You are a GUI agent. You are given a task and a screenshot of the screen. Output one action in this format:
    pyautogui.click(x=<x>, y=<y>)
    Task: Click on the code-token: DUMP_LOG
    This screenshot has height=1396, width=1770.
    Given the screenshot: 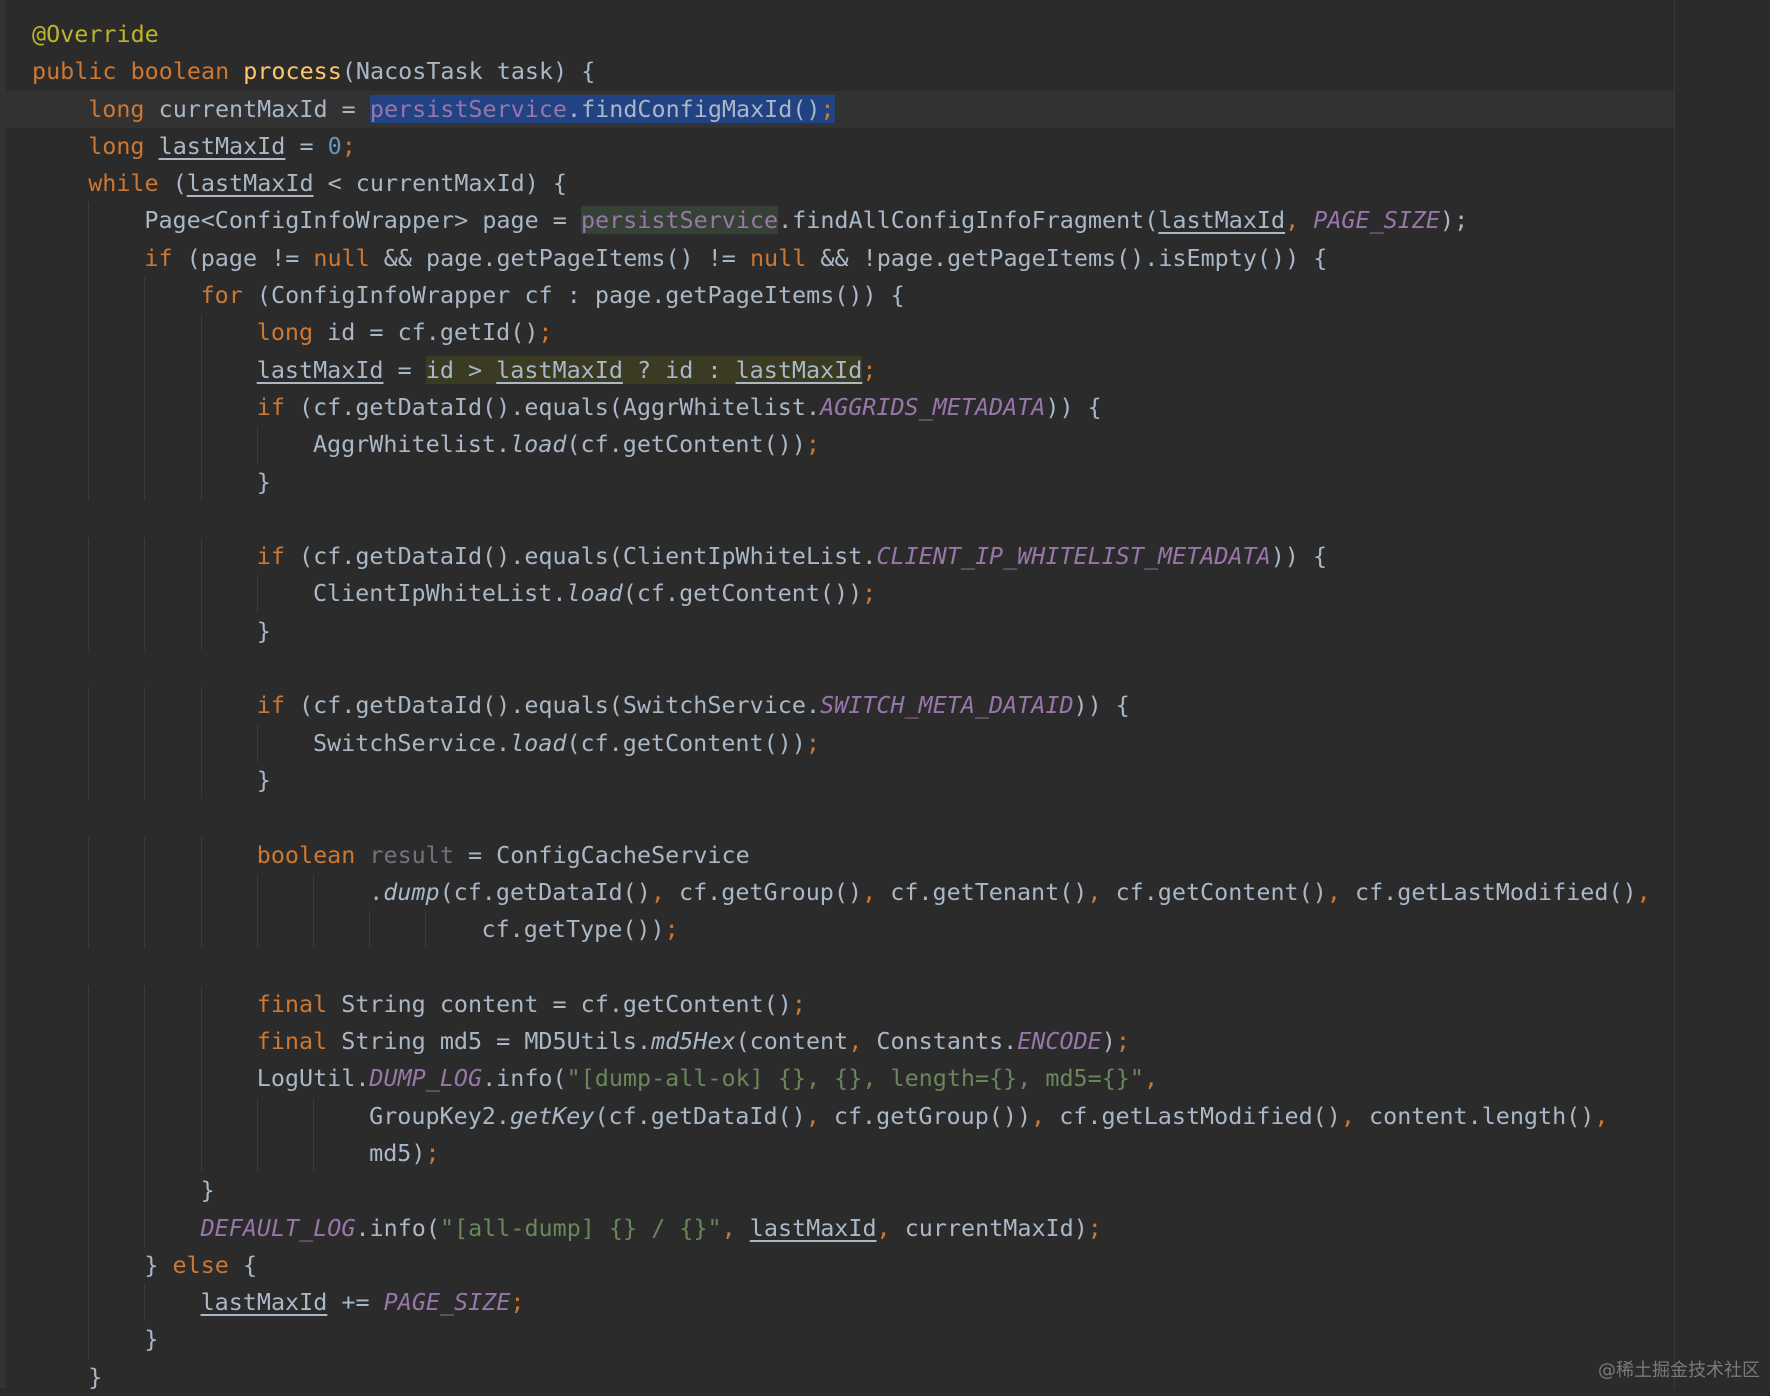 What is the action you would take?
    pyautogui.click(x=426, y=1078)
    